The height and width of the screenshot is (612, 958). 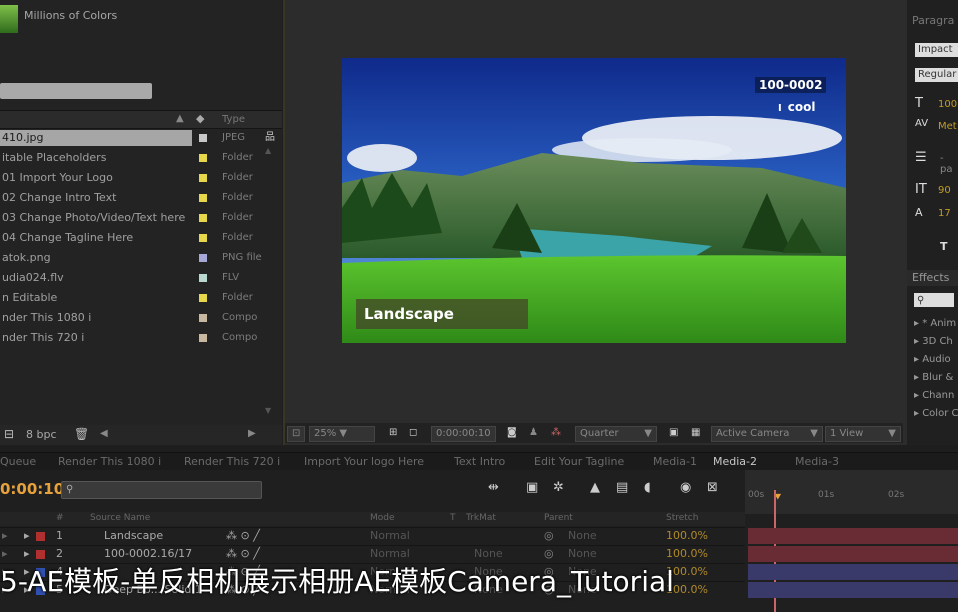 What do you see at coordinates (161, 490) in the screenshot?
I see `timeline-search-input: ⚲` at bounding box center [161, 490].